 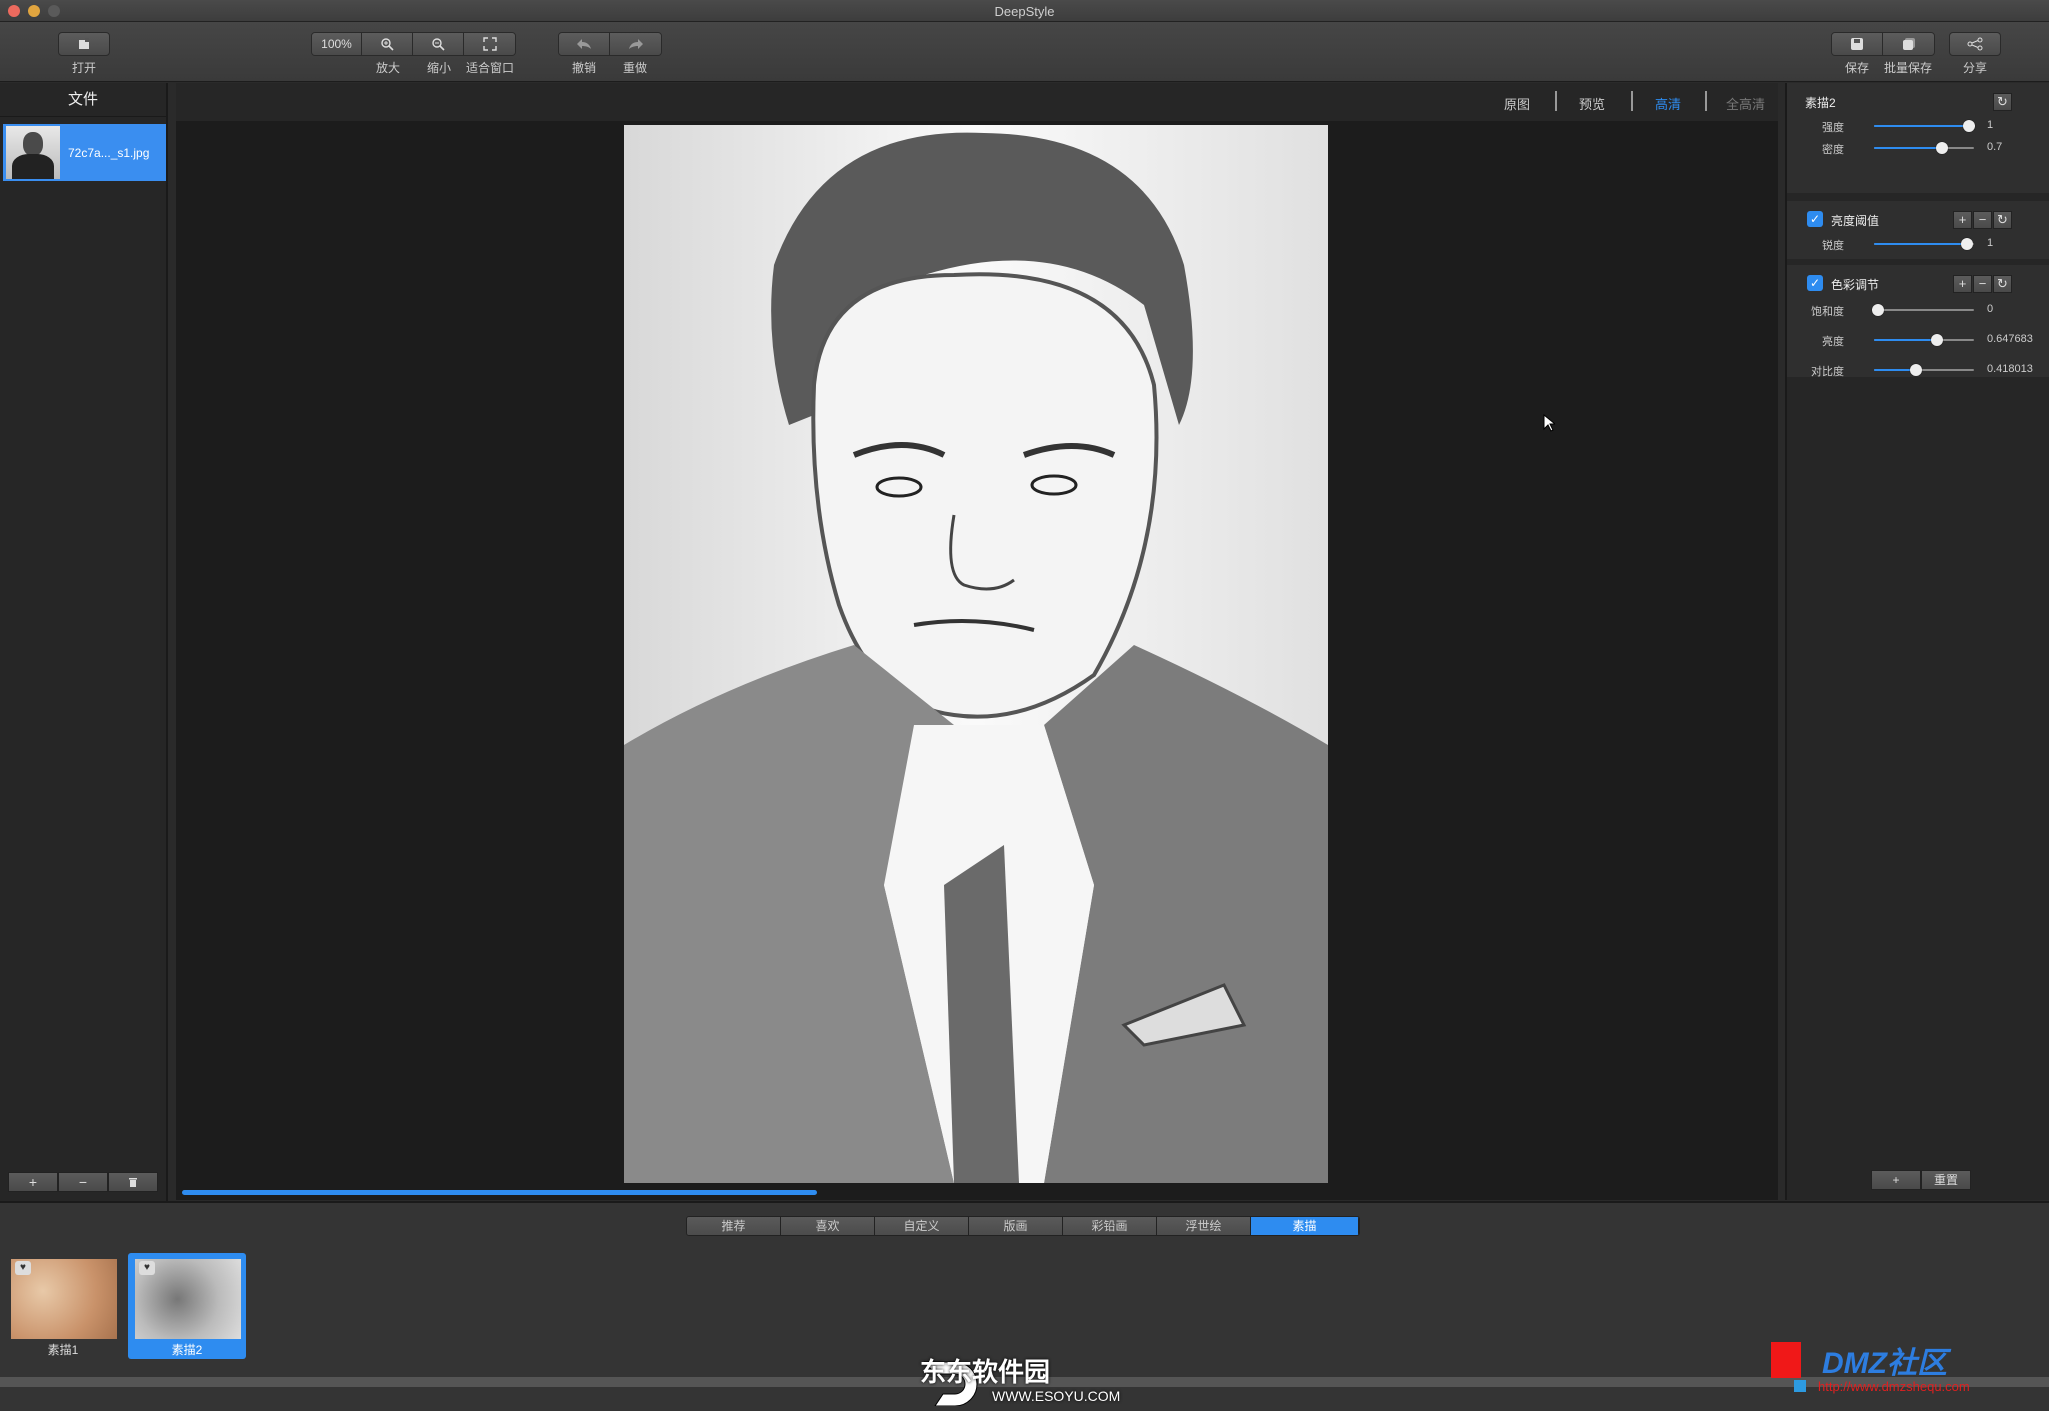 What do you see at coordinates (1110, 1226) in the screenshot?
I see `tab-colored-pencil: 彩铅画` at bounding box center [1110, 1226].